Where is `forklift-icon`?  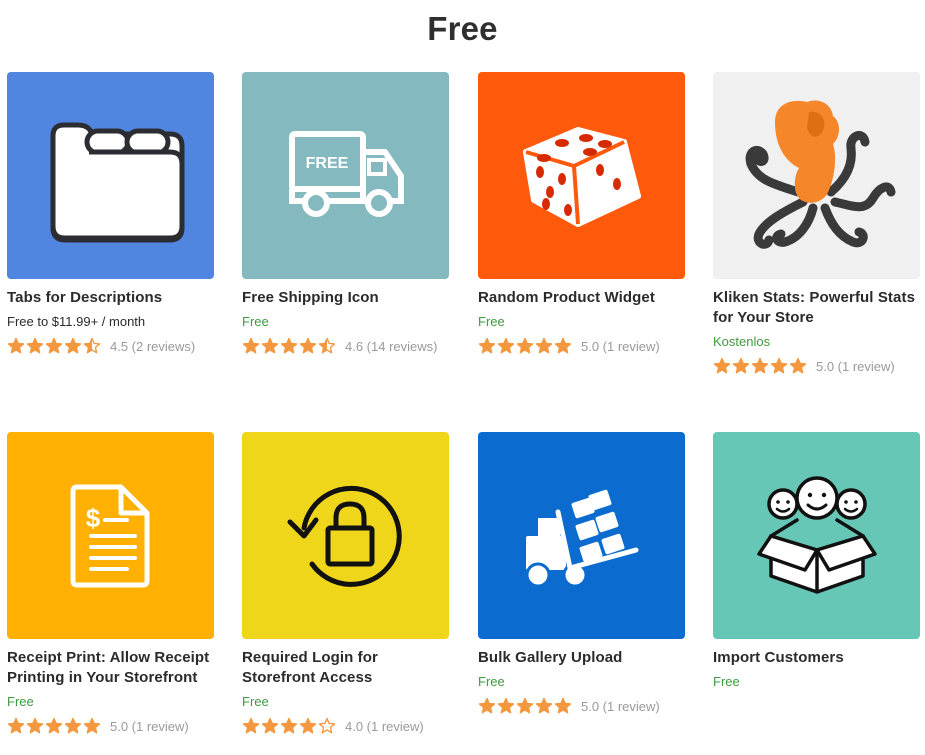
forklift-icon is located at coordinates (582, 538).